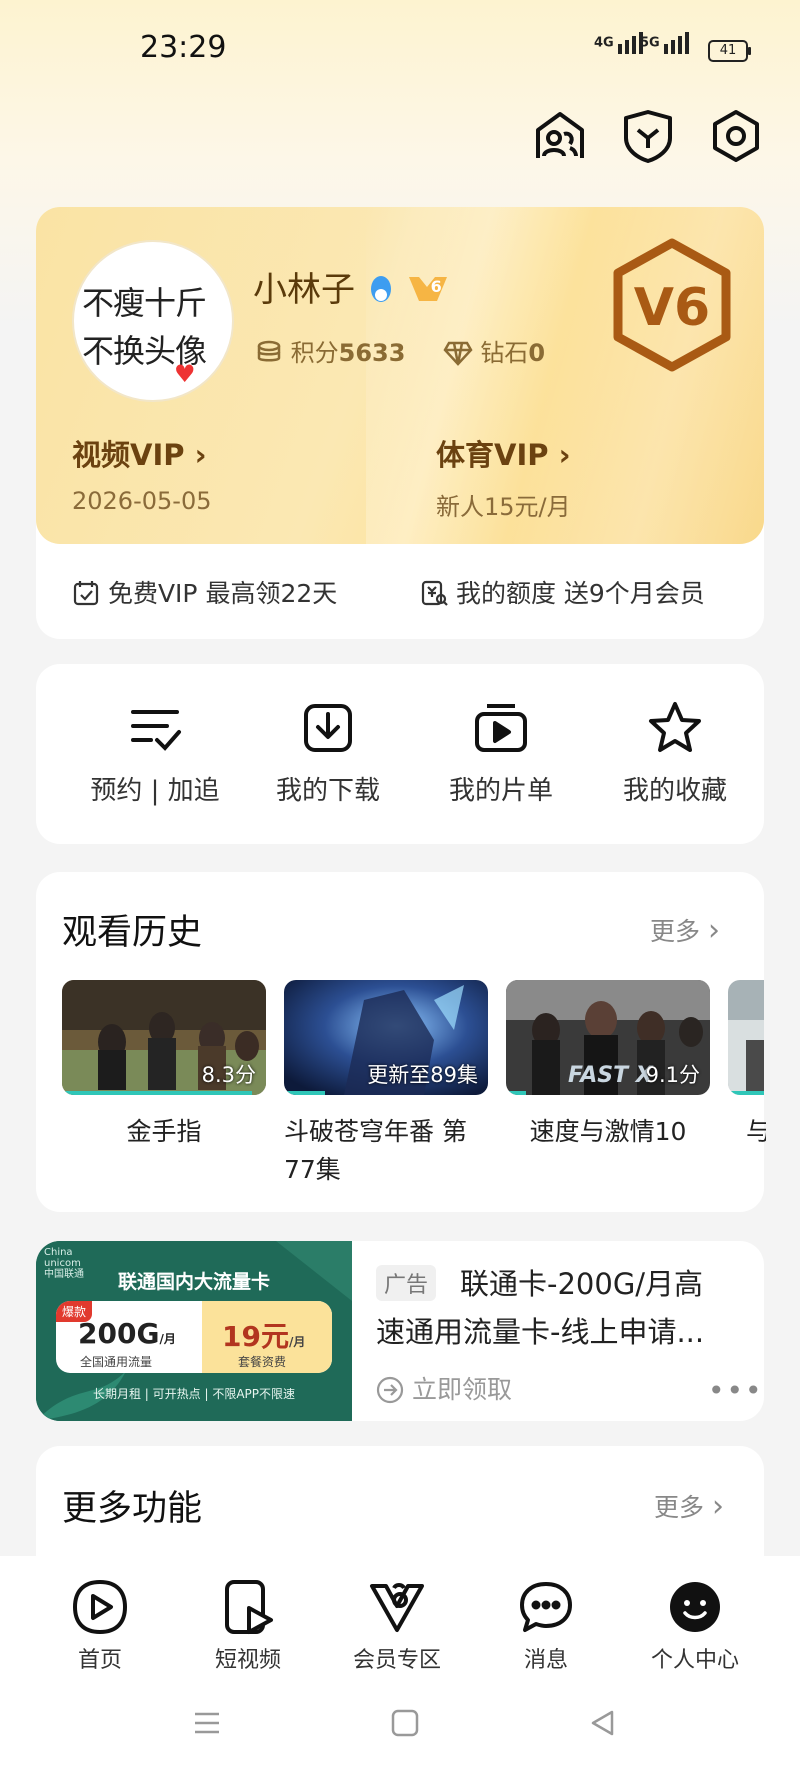  What do you see at coordinates (675, 728) in the screenshot?
I see `star-icon` at bounding box center [675, 728].